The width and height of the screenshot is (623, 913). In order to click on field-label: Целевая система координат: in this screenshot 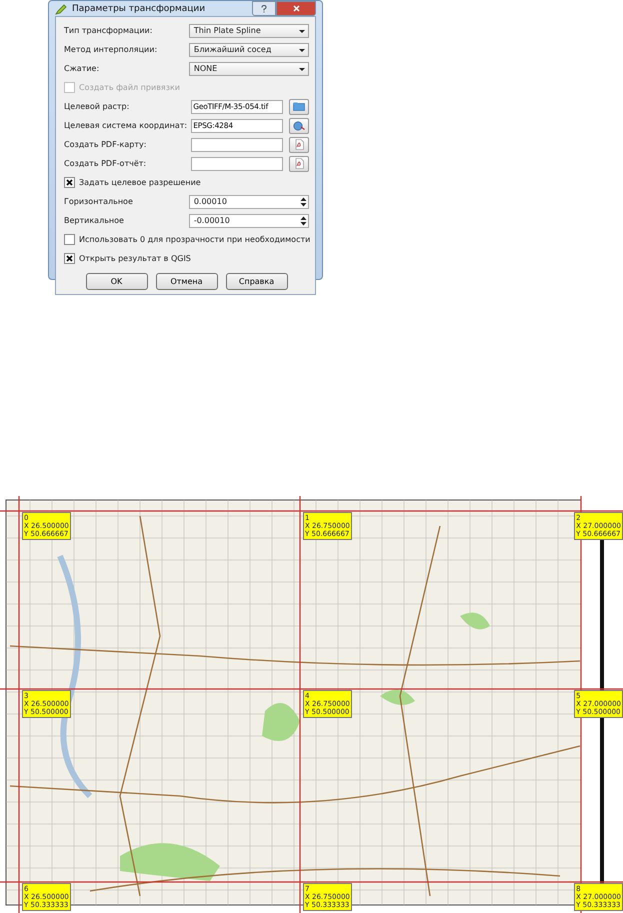, I will do `click(126, 125)`.